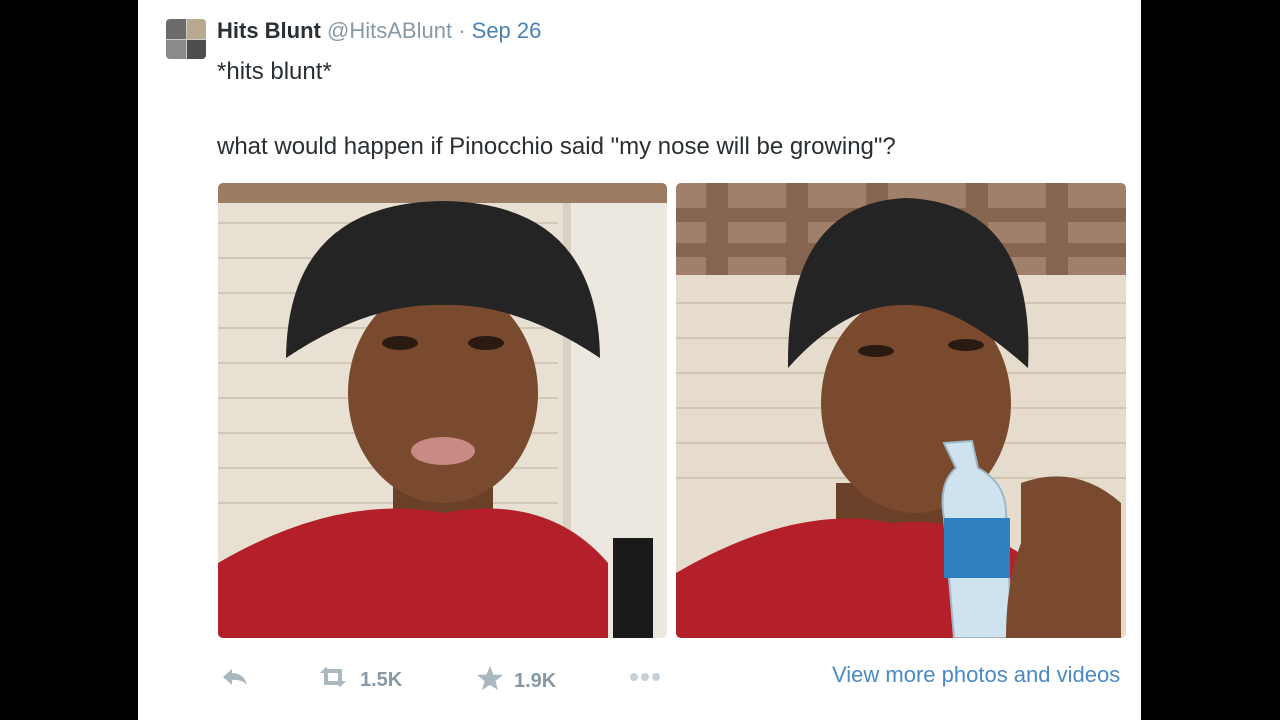 This screenshot has width=1280, height=720. I want to click on retweet-button: 1.5K, so click(359, 680).